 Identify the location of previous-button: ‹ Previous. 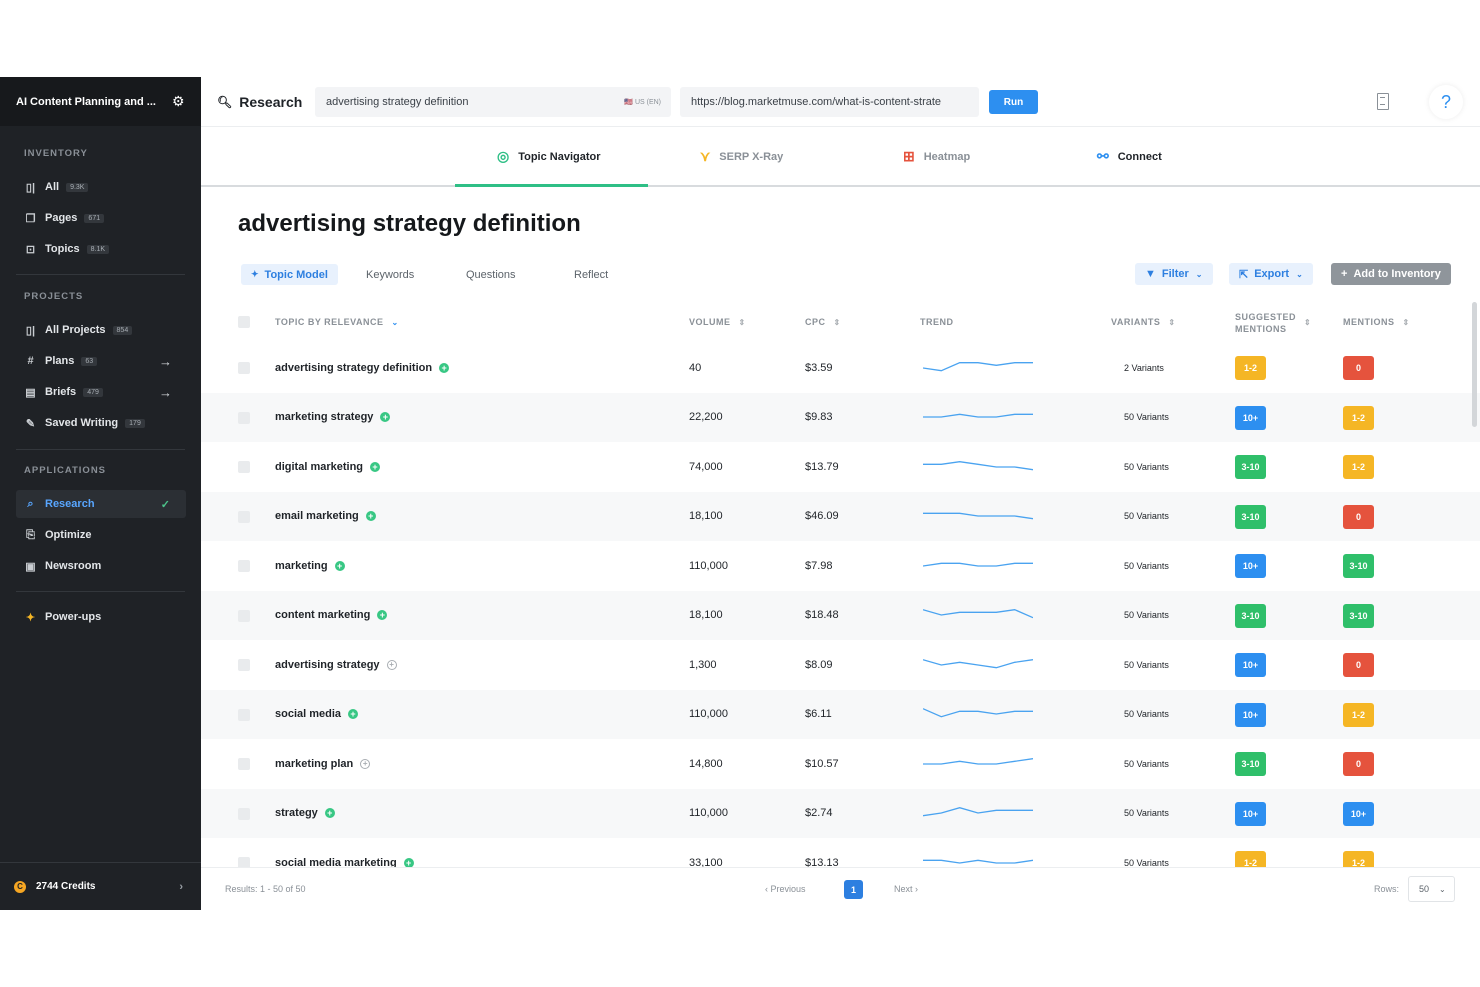
(785, 889).